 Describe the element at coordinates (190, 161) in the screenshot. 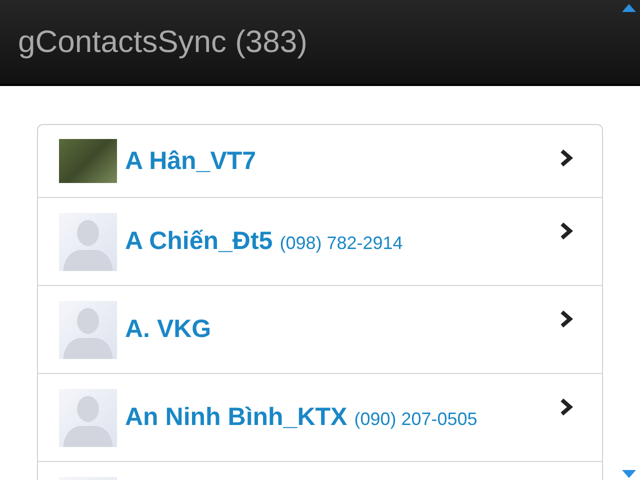

I see `contact-name: A Hân_VT7` at that location.